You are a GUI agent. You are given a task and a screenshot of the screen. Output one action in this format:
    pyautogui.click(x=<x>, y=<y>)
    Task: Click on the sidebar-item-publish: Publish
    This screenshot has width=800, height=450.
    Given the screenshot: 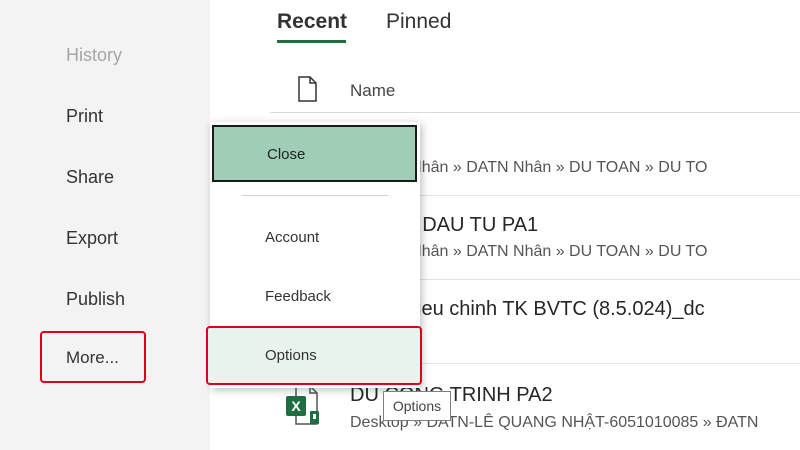 What is the action you would take?
    pyautogui.click(x=95, y=299)
    